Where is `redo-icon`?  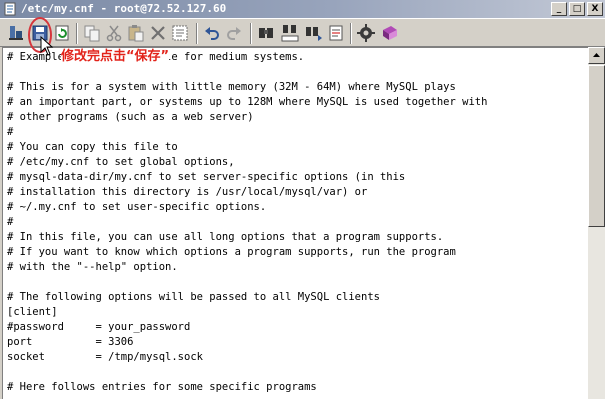 redo-icon is located at coordinates (234, 33).